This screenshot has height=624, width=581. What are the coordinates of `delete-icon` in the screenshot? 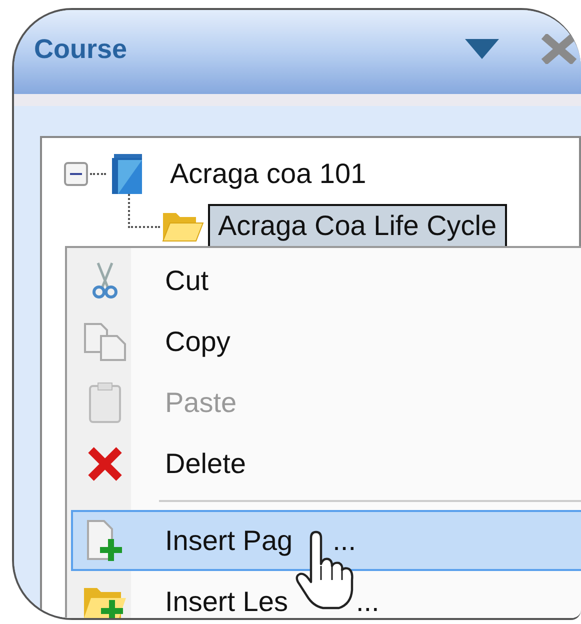 It's located at (105, 464).